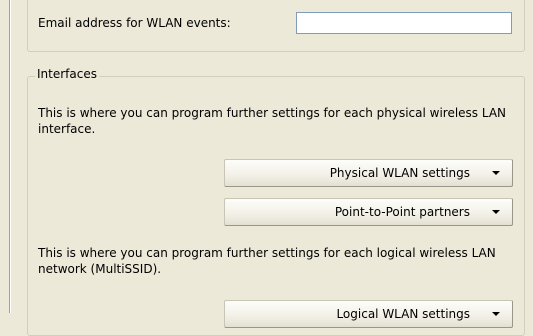 Image resolution: width=533 pixels, height=336 pixels. I want to click on left-pane-edge, so click(4, 156).